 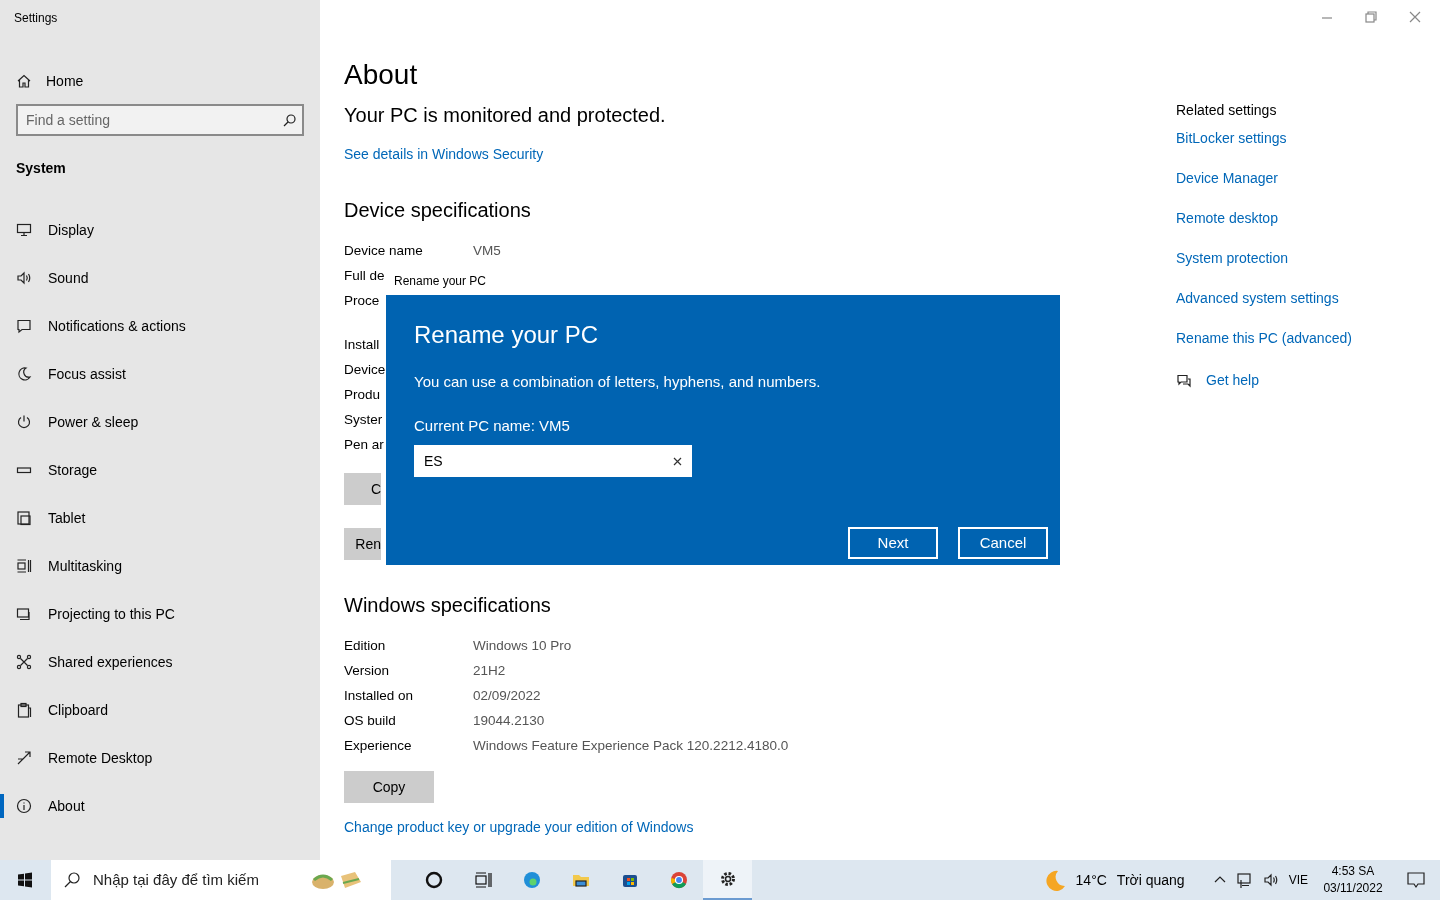 I want to click on name-input: ES, so click(x=553, y=461).